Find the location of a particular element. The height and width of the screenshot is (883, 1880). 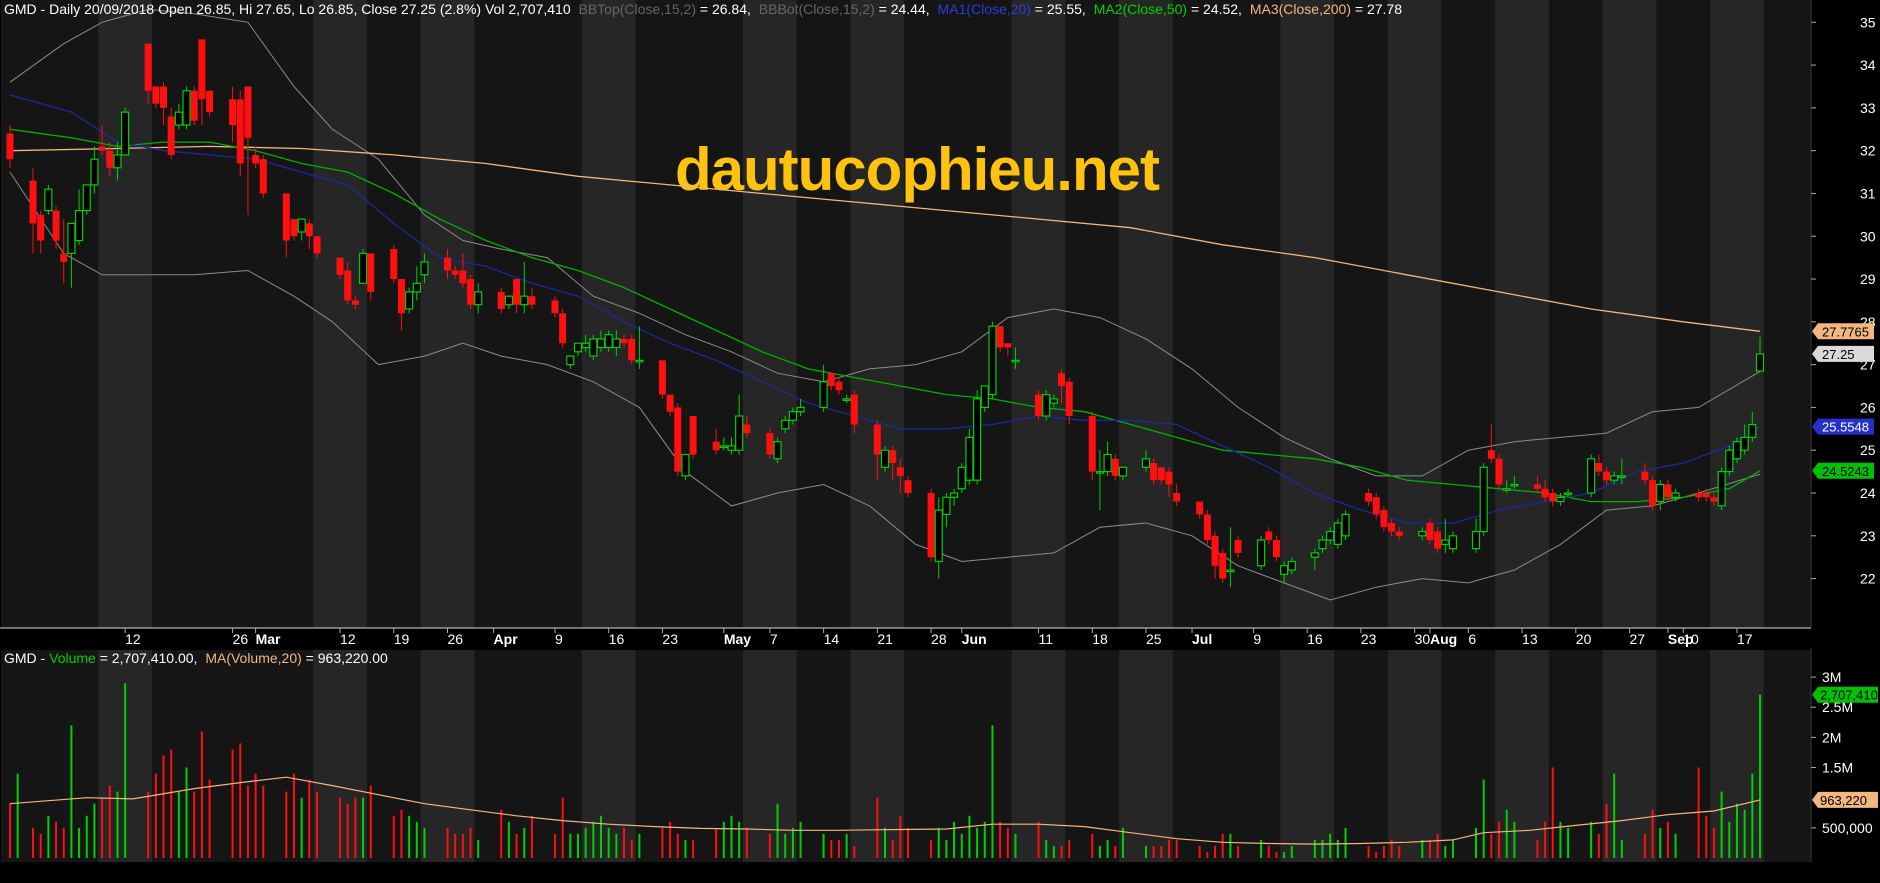

price-tag-label: 27.25 is located at coordinates (1838, 354).